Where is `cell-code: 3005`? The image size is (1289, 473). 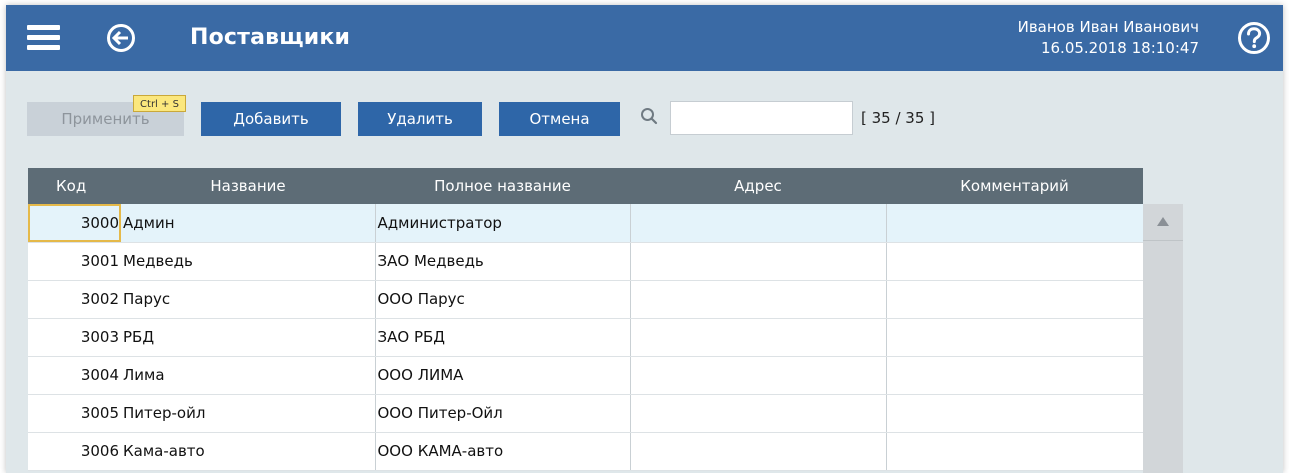
cell-code: 3005 is located at coordinates (74, 413).